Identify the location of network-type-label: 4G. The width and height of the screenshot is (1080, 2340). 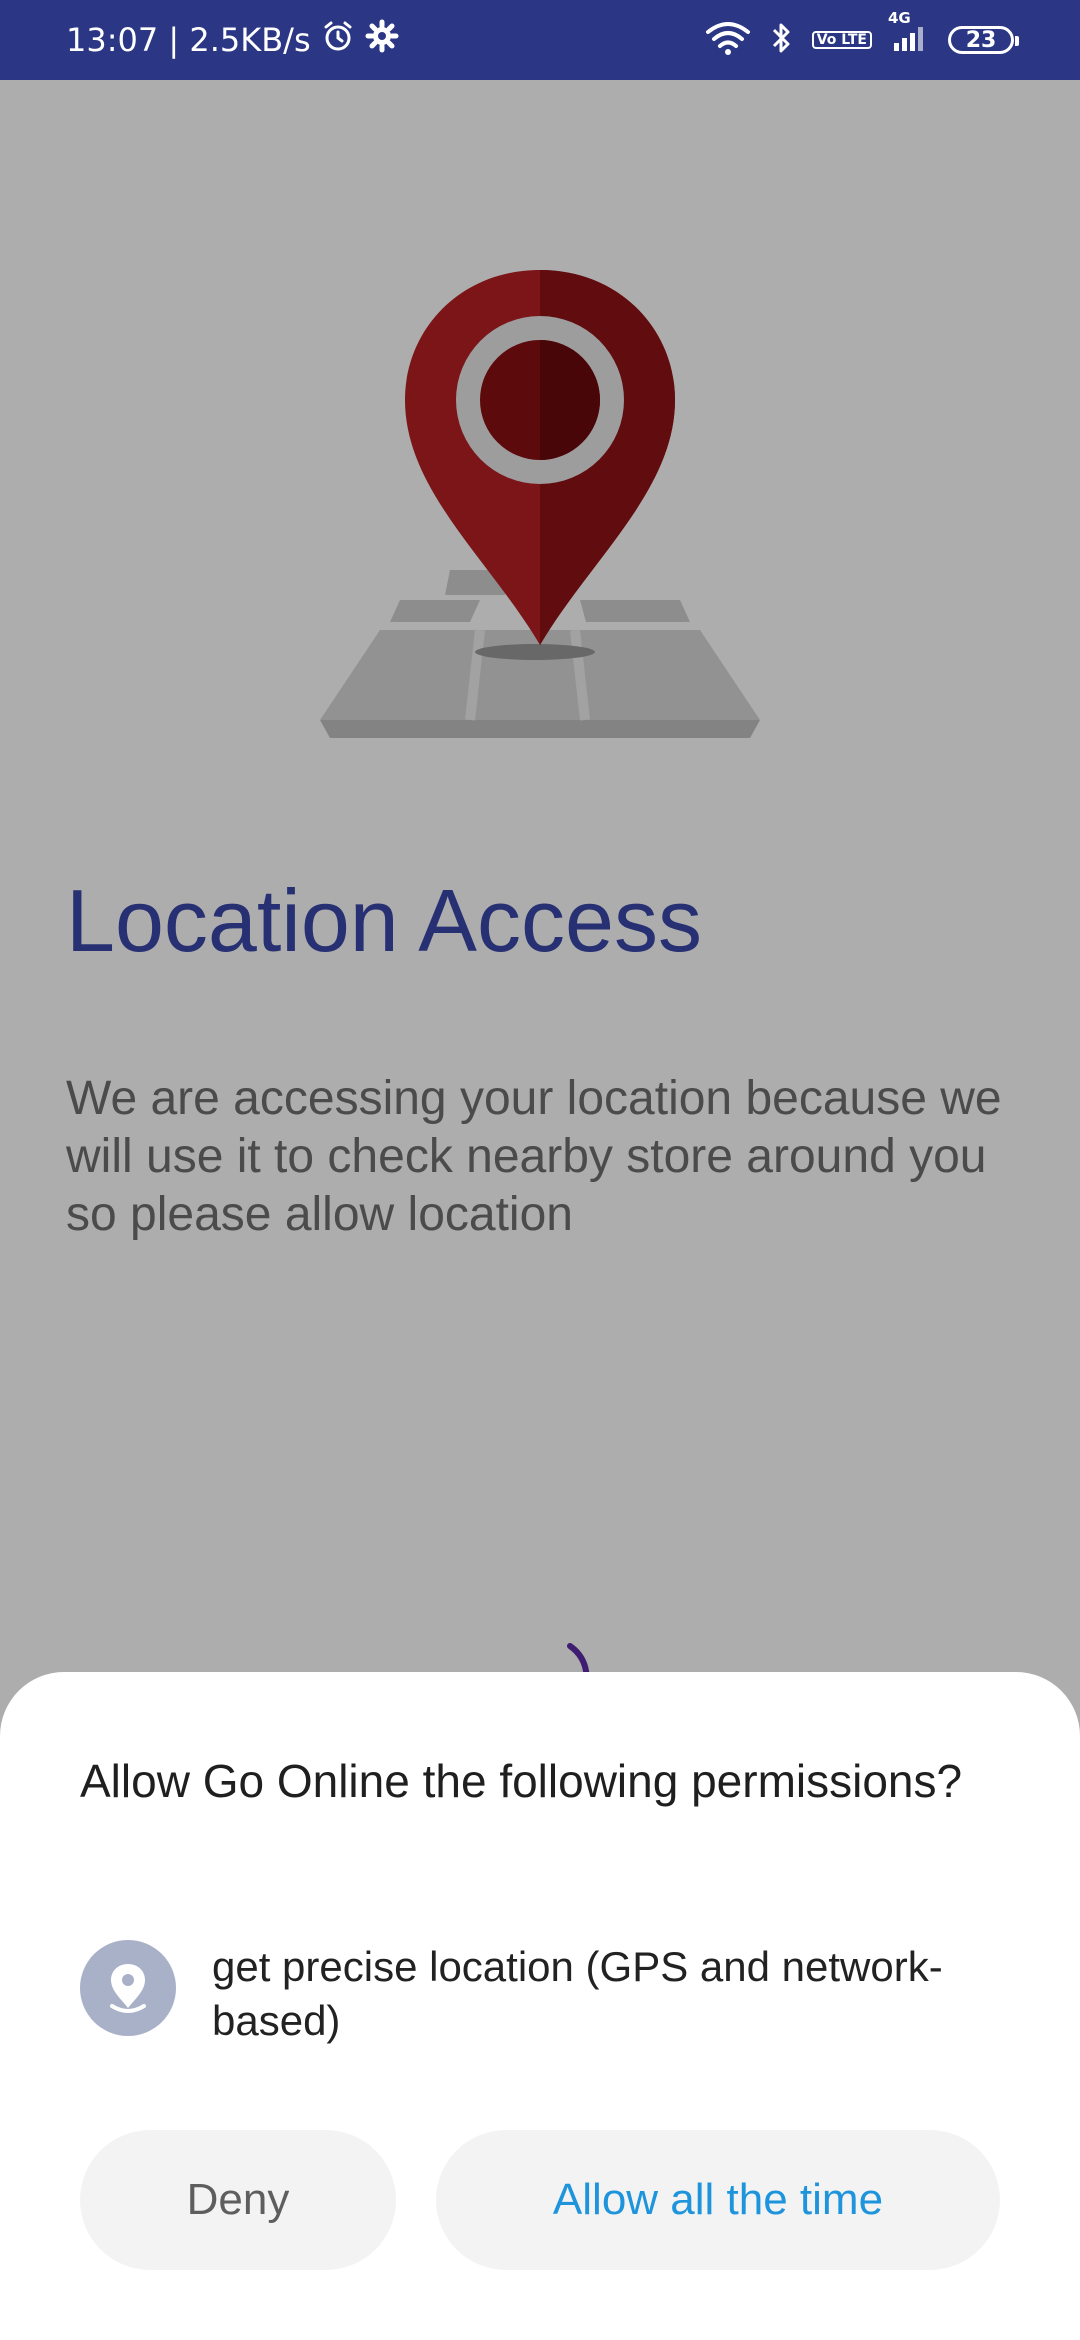
(899, 17).